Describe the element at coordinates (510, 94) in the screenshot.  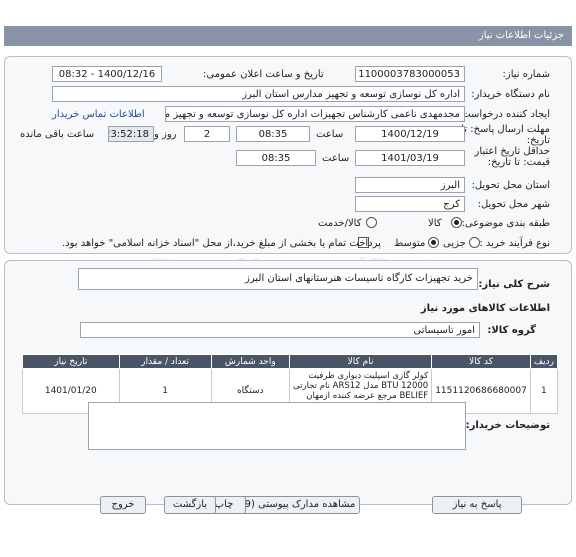
I see `buyer-org-label: نام دستگاه خریدار:` at that location.